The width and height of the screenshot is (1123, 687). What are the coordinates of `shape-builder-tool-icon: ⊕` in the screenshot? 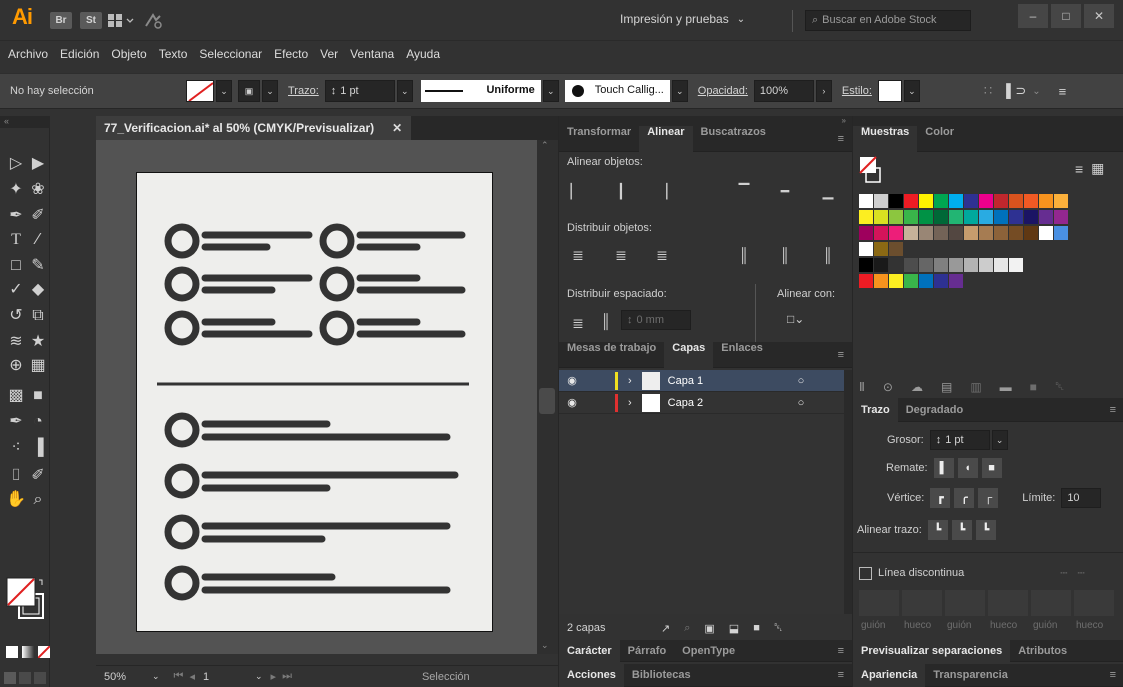 It's located at (16, 366).